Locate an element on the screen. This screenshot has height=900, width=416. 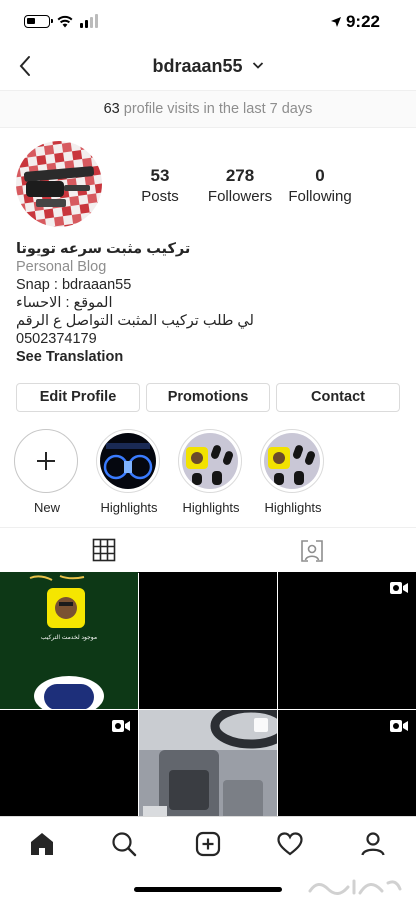
username-label: bdraaan55 is located at coordinates (197, 66).